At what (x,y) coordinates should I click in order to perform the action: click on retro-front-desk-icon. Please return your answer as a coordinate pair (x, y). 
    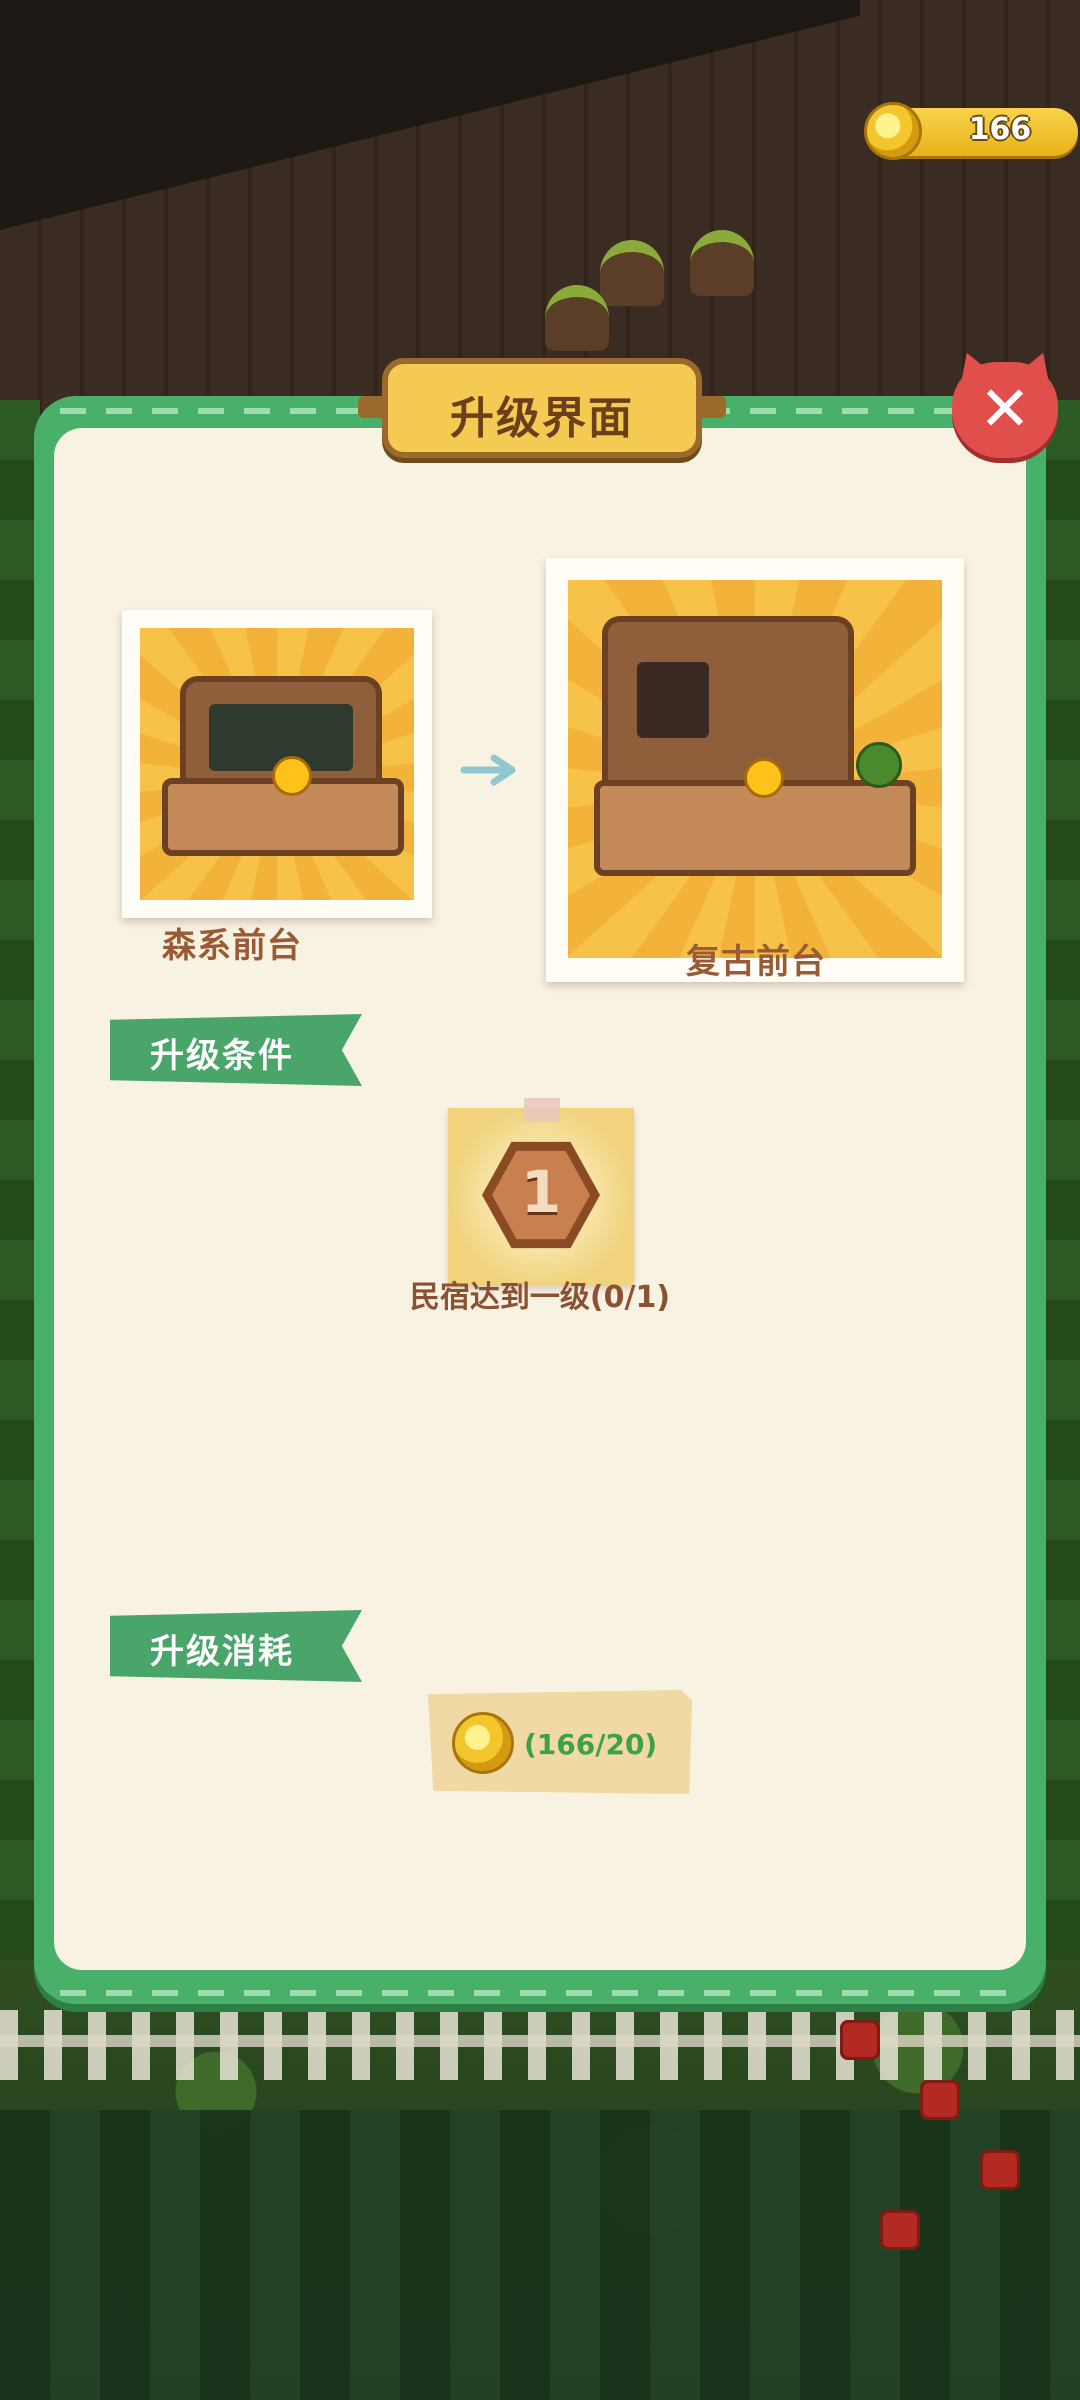
    Looking at the image, I should click on (755, 769).